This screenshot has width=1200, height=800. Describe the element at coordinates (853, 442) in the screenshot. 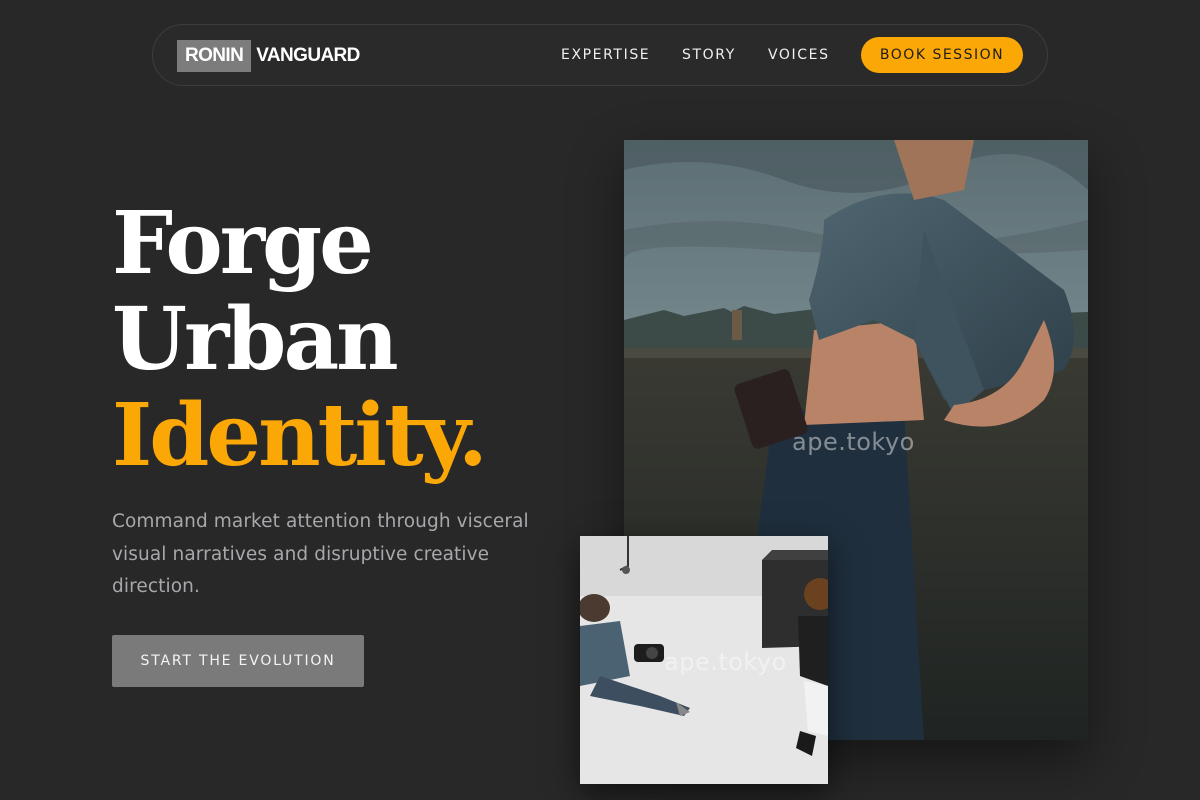

I see `main-photo-watermark: ape.tokyo` at that location.